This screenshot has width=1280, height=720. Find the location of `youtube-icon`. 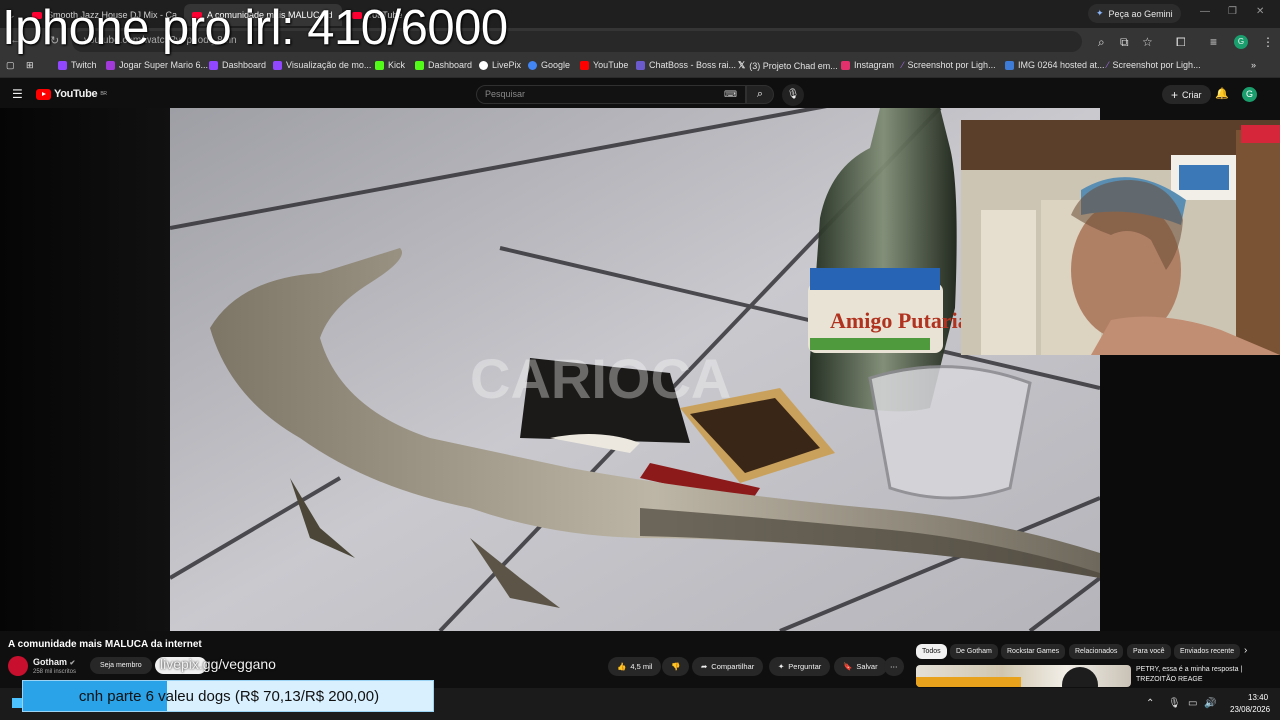

youtube-icon is located at coordinates (584, 65).